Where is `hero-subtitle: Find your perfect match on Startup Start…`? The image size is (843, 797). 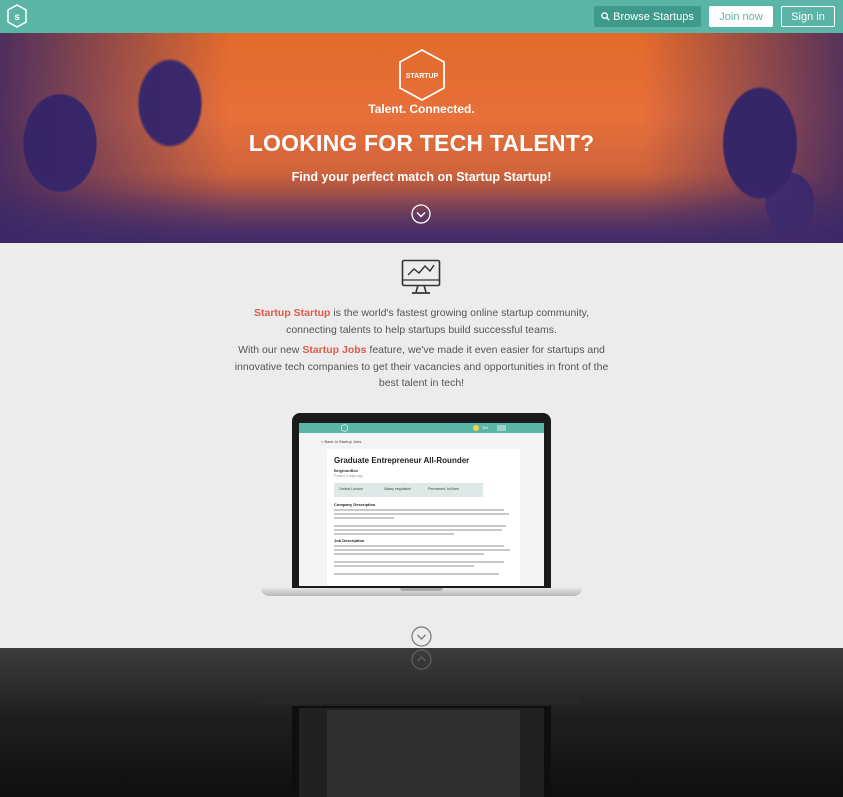 hero-subtitle: Find your perfect match on Startup Start… is located at coordinates (421, 177).